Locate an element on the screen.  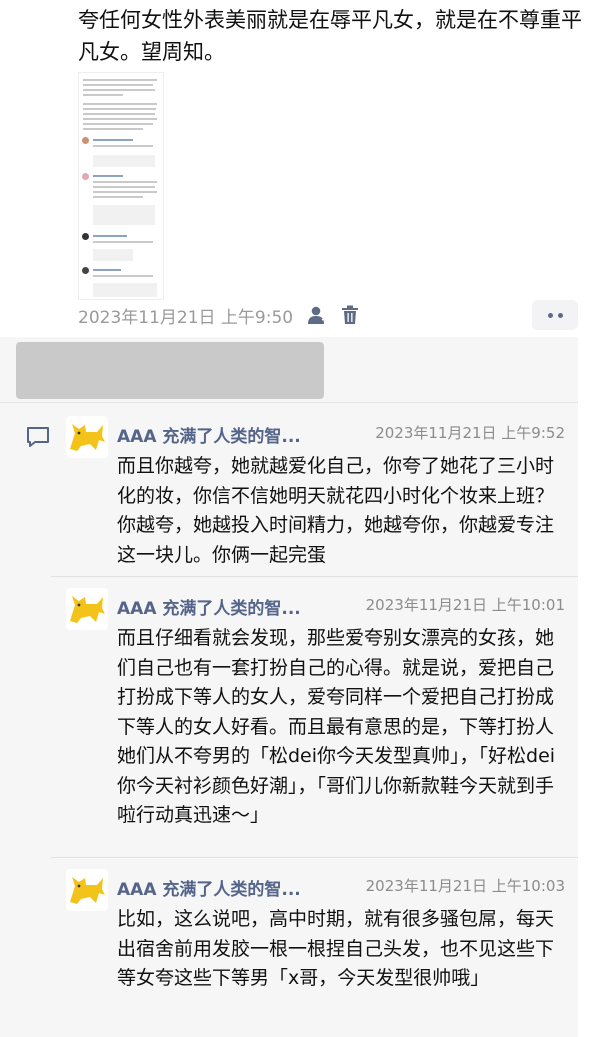
likes-area-redacted is located at coordinates (170, 370).